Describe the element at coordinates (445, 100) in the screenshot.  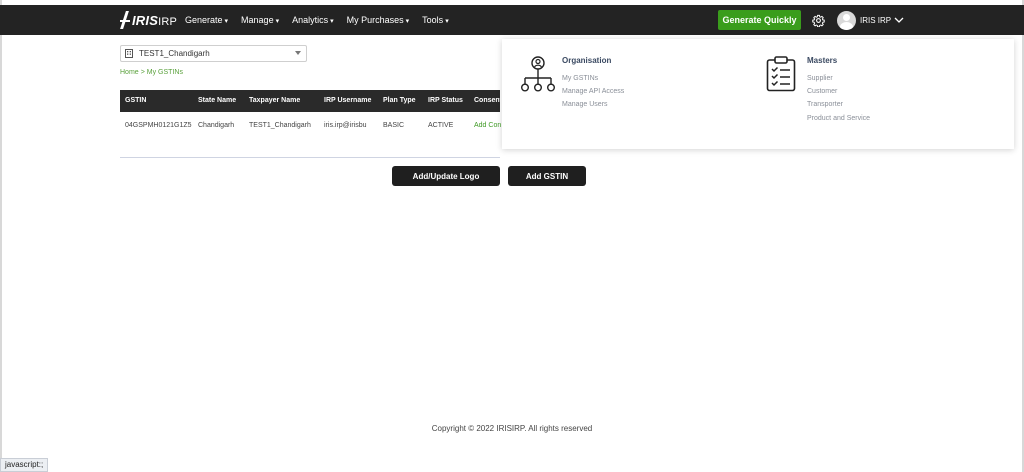
I see `column-header-irp-status: IRP Status` at that location.